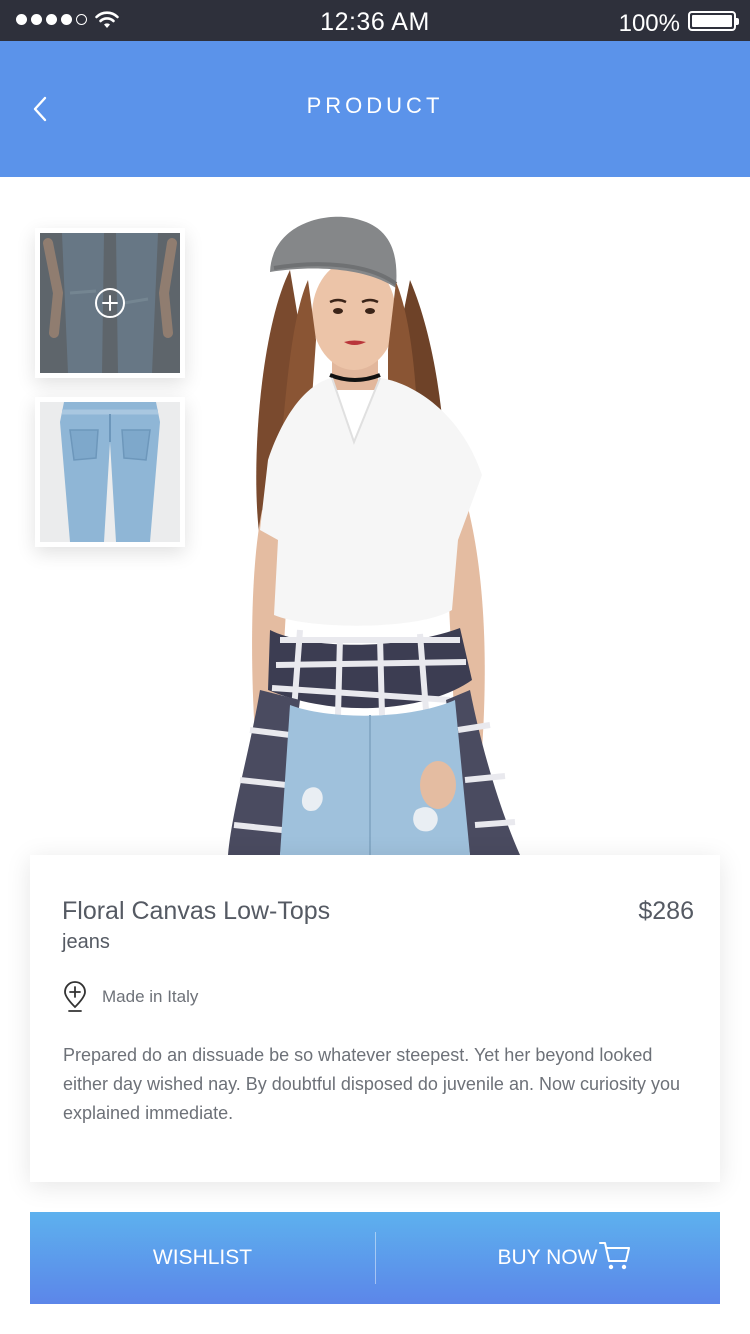 Image resolution: width=750 pixels, height=1334 pixels. I want to click on thumbnail-front-image, so click(110, 303).